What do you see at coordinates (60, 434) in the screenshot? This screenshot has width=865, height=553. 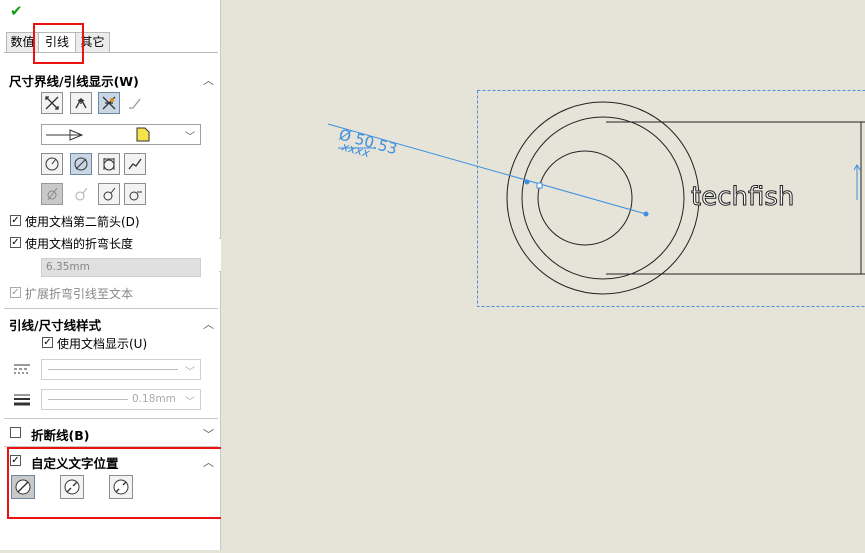 I see `section-title-break-line: 折断线(B)` at bounding box center [60, 434].